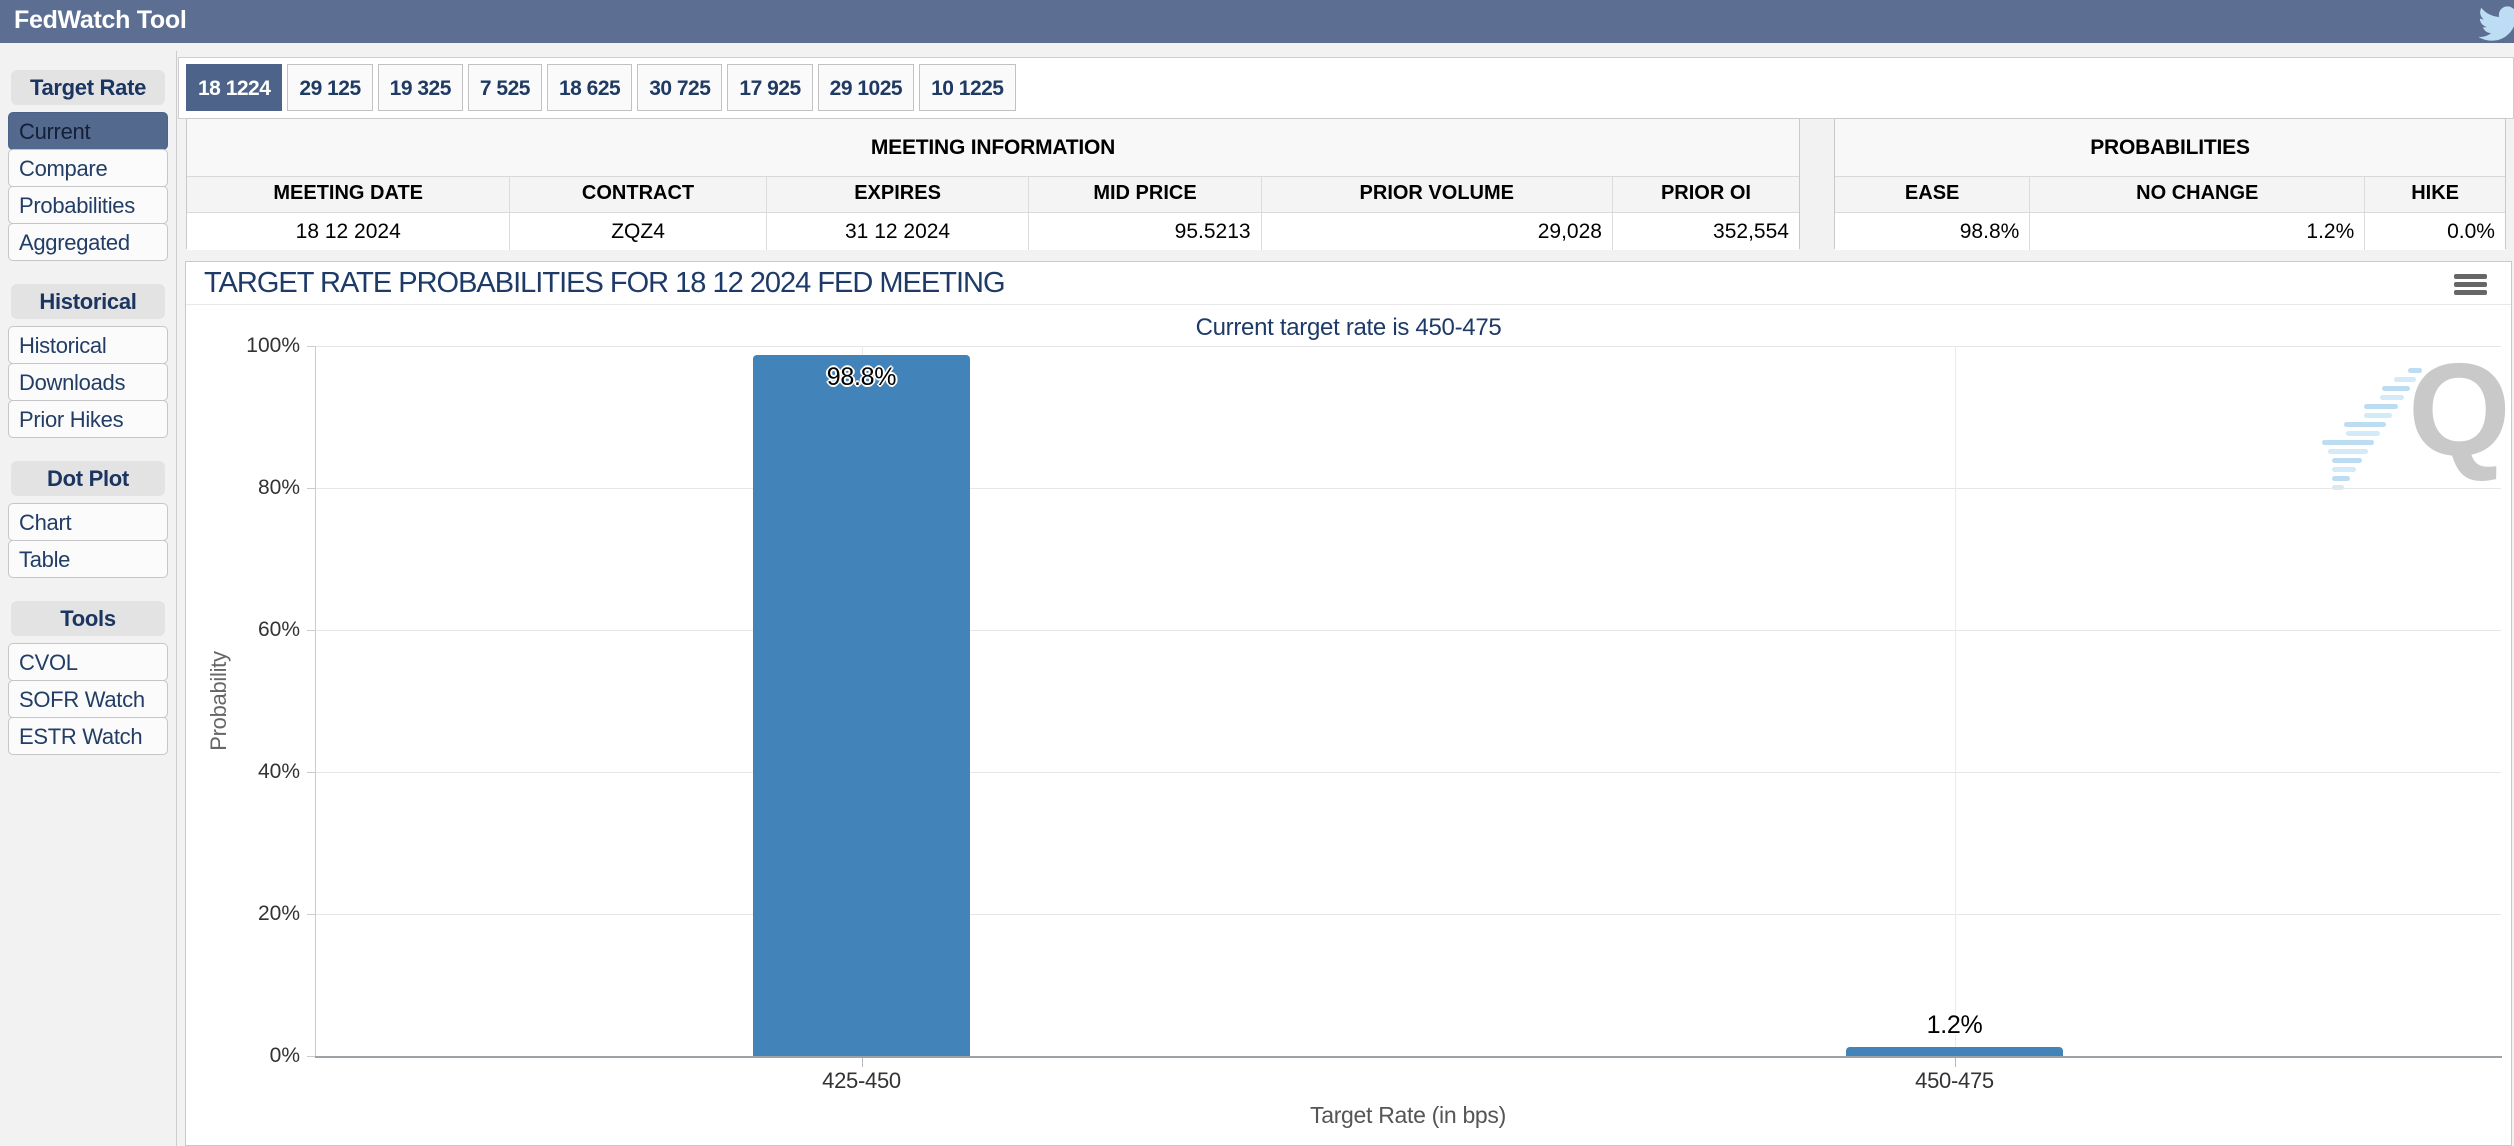 The width and height of the screenshot is (2514, 1146). I want to click on meeting-value-expires: 31 12 2024, so click(897, 231).